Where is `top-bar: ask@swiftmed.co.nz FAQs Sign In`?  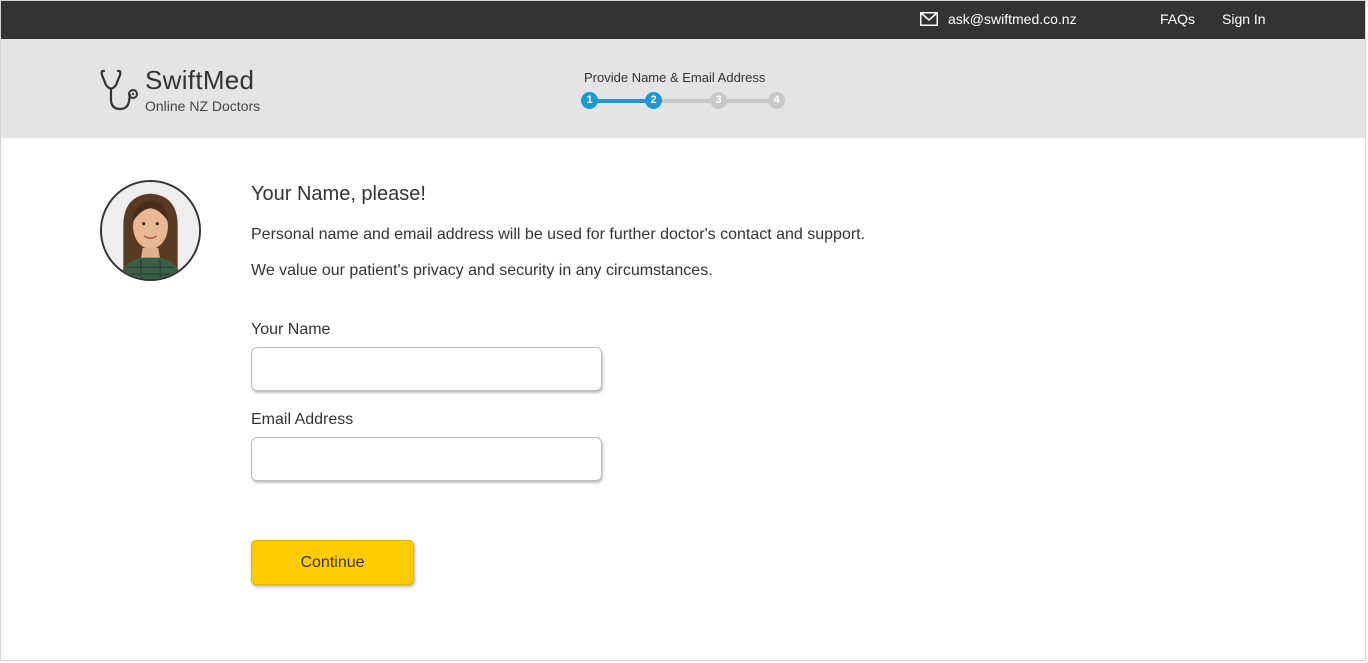 top-bar: ask@swiftmed.co.nz FAQs Sign In is located at coordinates (683, 20).